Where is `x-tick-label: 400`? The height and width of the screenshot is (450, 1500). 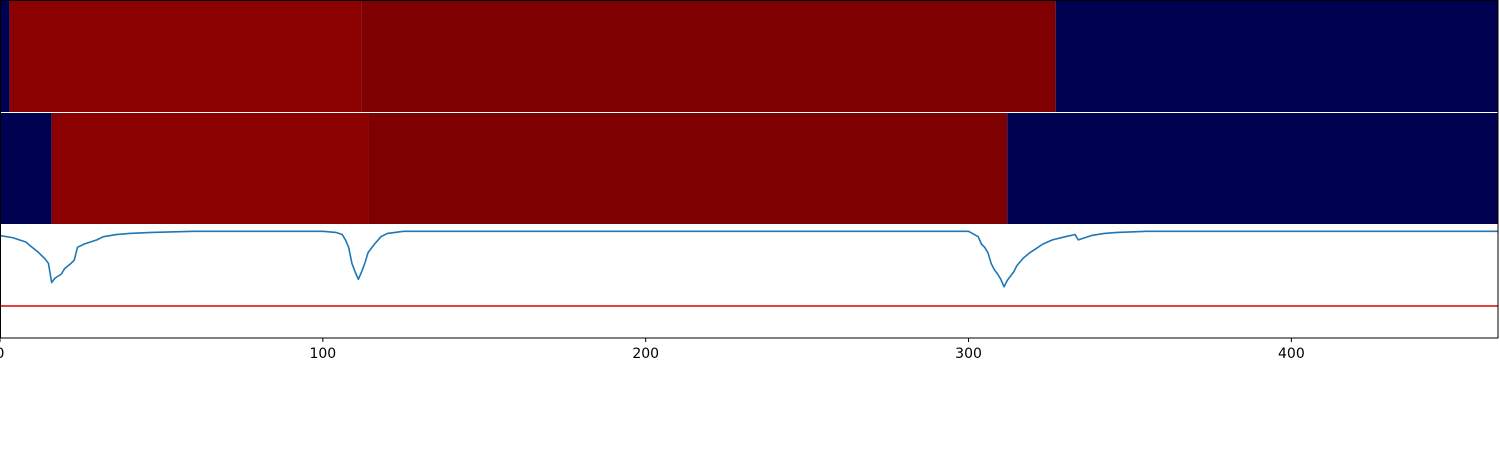 x-tick-label: 400 is located at coordinates (1291, 354).